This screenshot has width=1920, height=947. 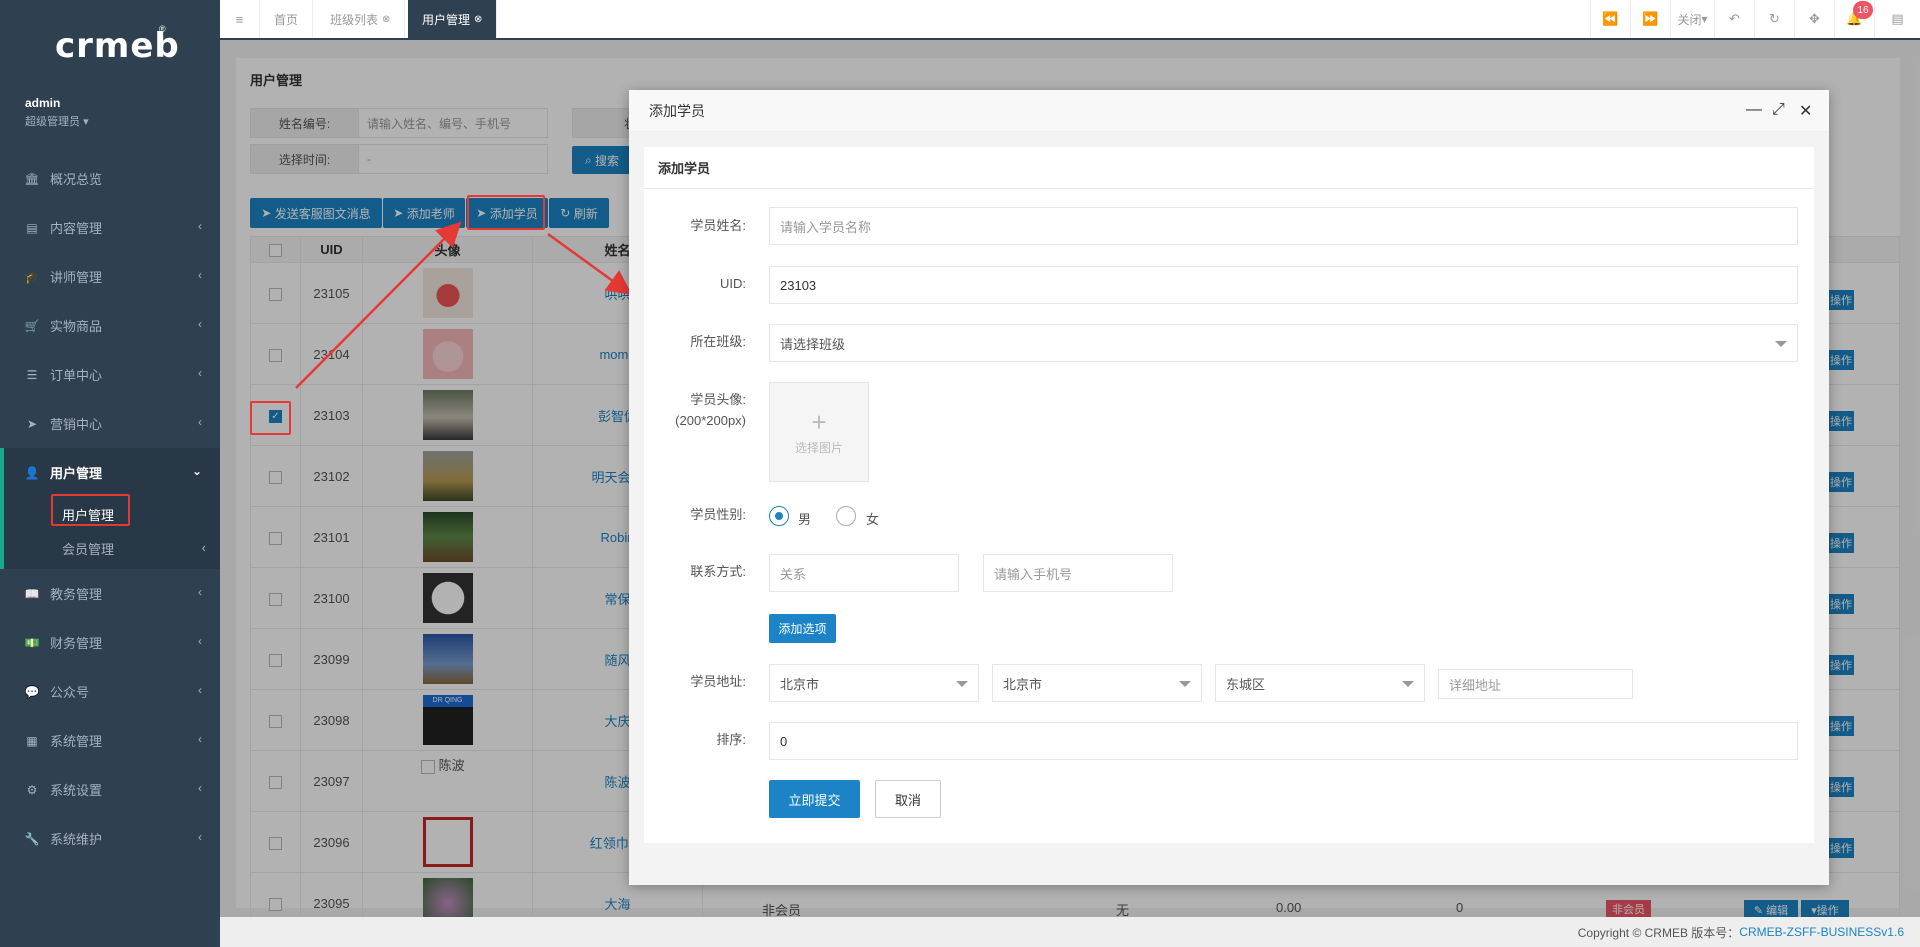 I want to click on menu-toggle-button: ≡, so click(x=240, y=19).